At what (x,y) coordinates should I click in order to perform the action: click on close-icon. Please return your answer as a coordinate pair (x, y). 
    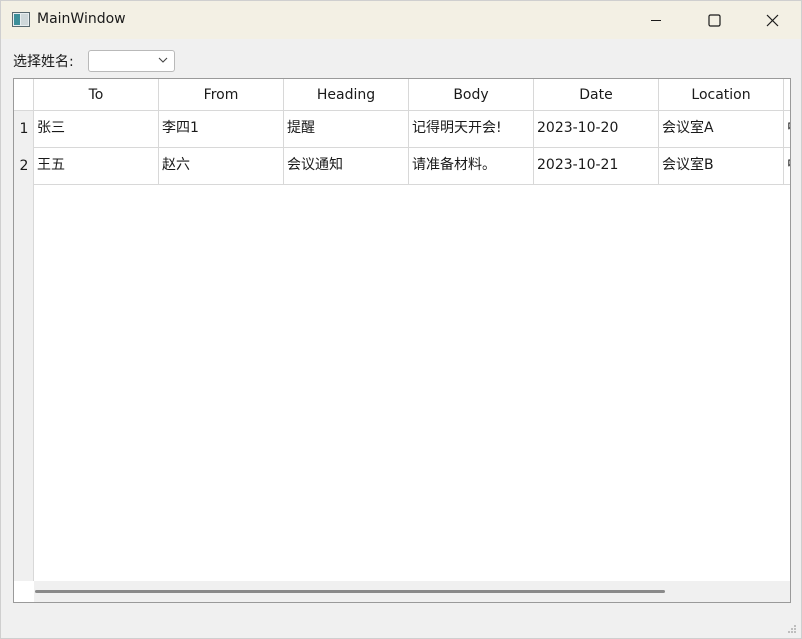
    Looking at the image, I should click on (772, 20).